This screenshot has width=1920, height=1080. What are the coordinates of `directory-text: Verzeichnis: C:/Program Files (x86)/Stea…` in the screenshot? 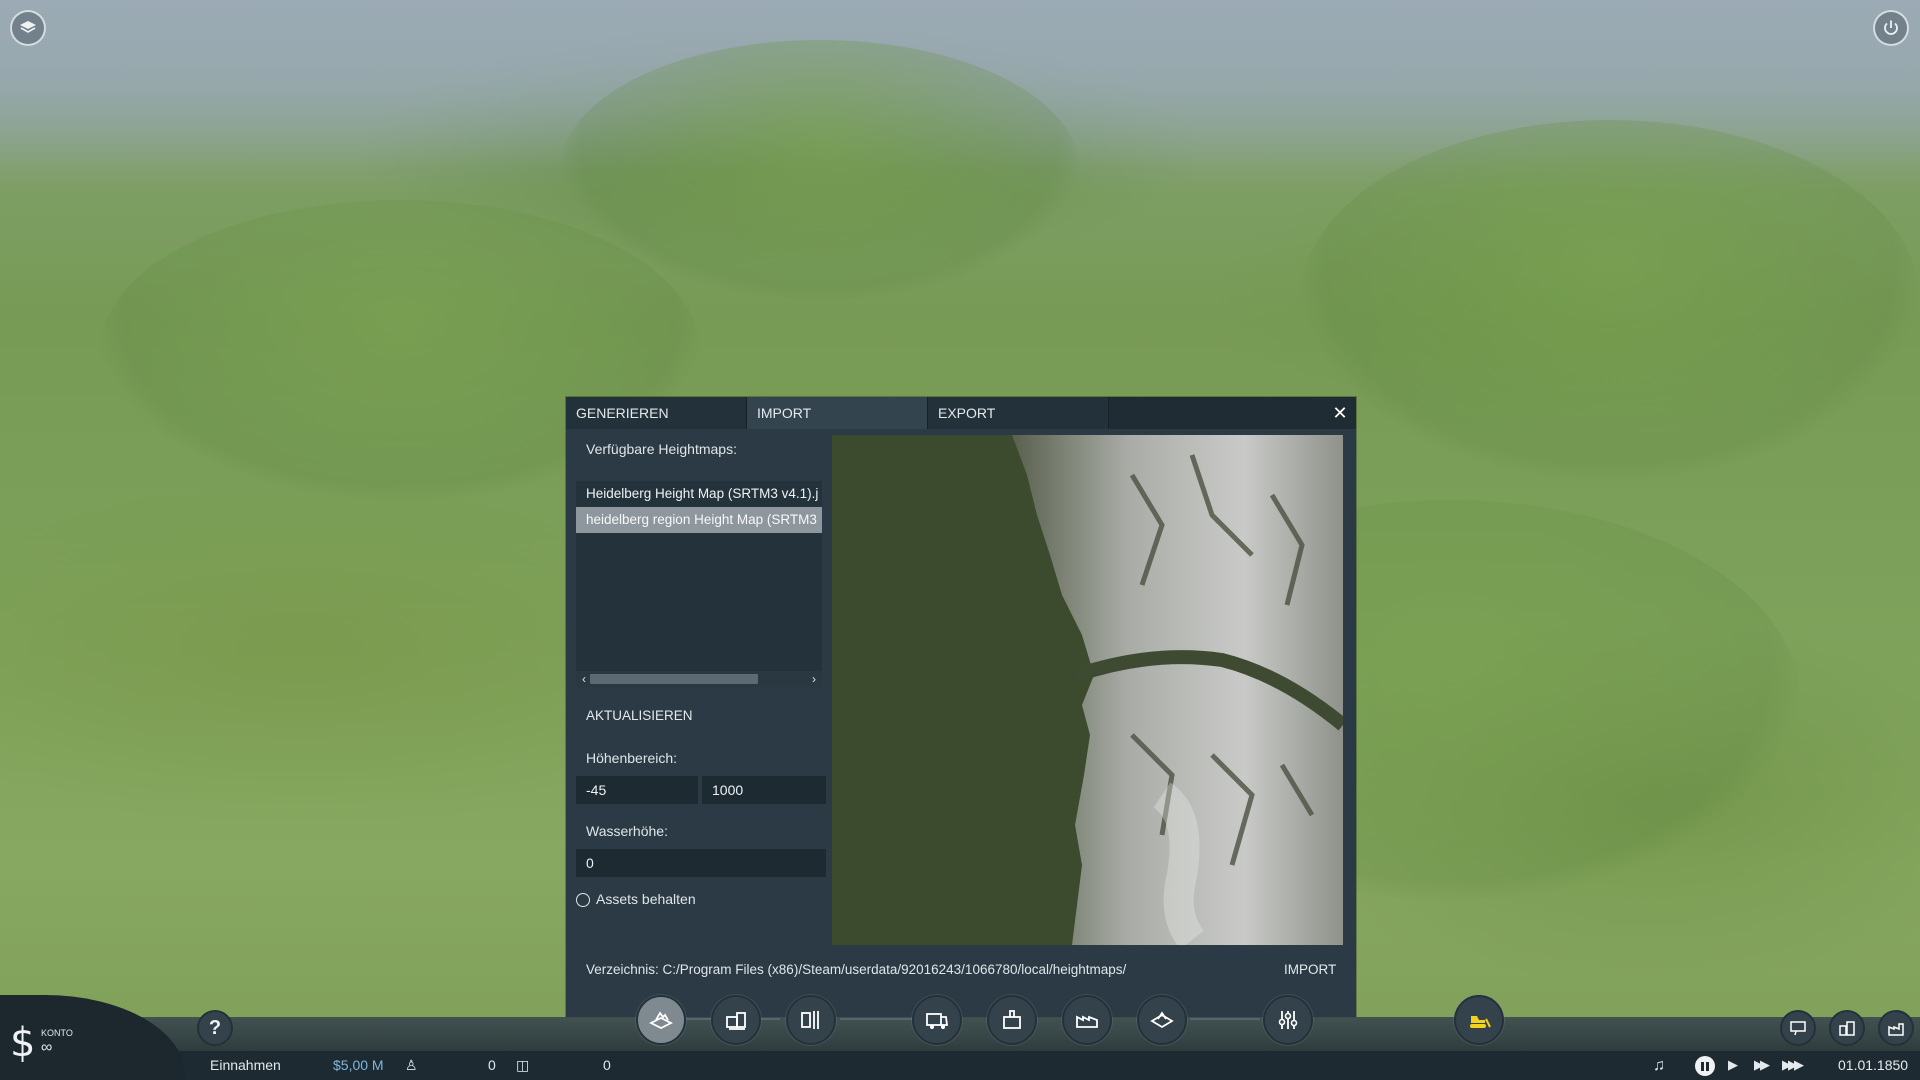 It's located at (856, 969).